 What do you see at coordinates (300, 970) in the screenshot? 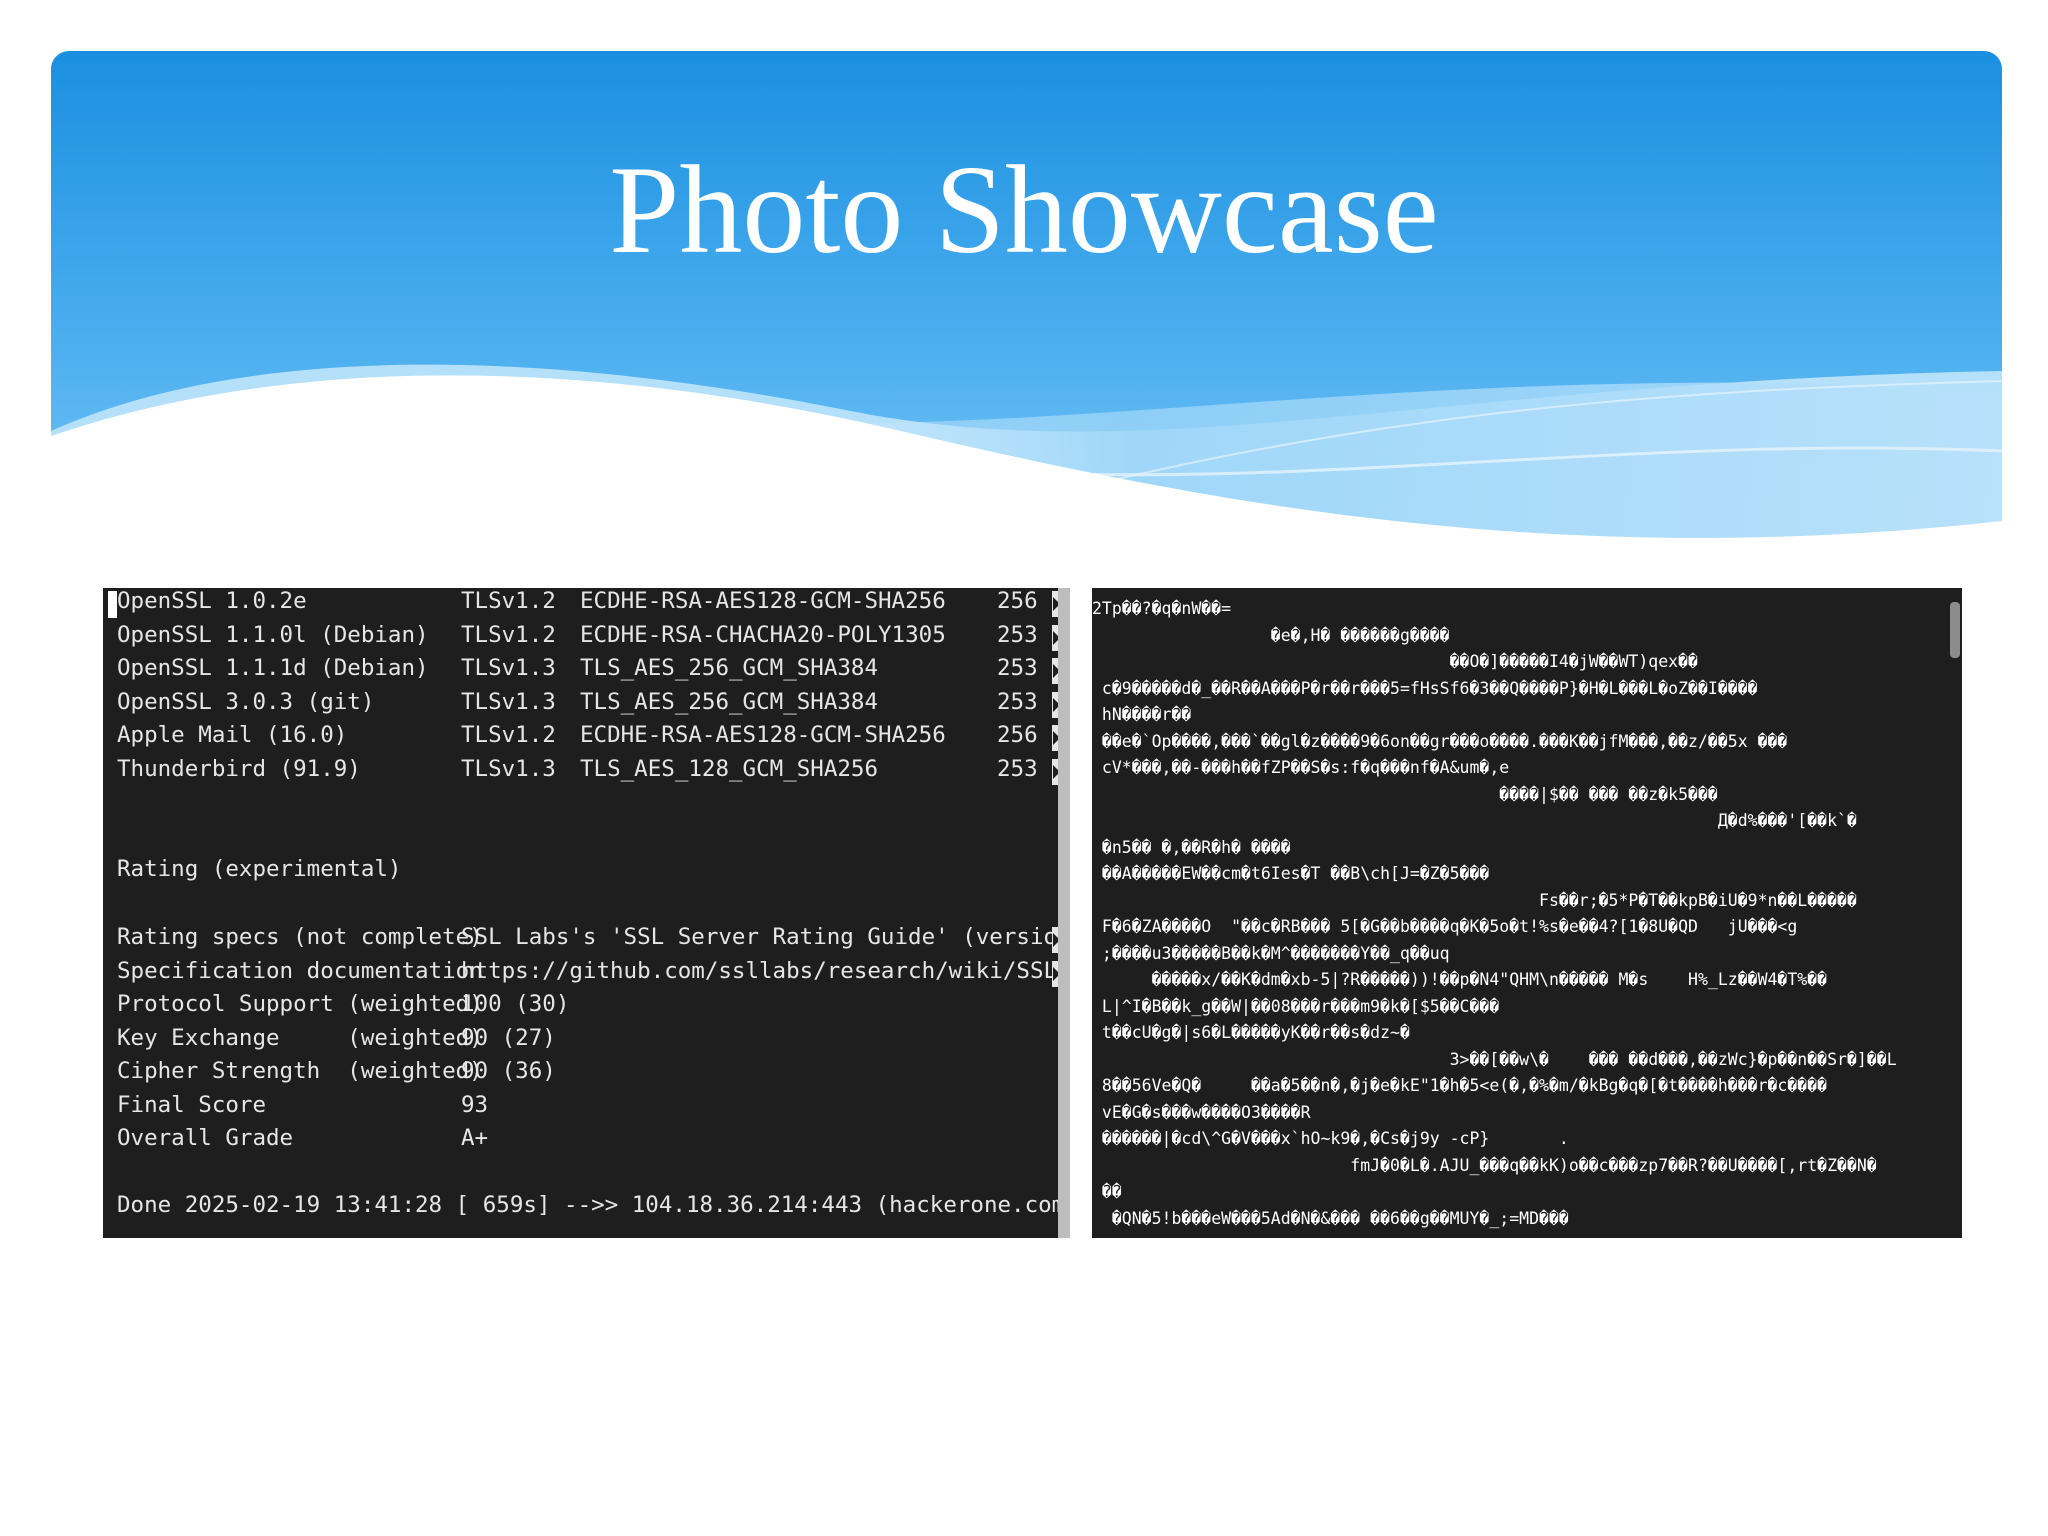
I see `rating-label: Specification documentation` at bounding box center [300, 970].